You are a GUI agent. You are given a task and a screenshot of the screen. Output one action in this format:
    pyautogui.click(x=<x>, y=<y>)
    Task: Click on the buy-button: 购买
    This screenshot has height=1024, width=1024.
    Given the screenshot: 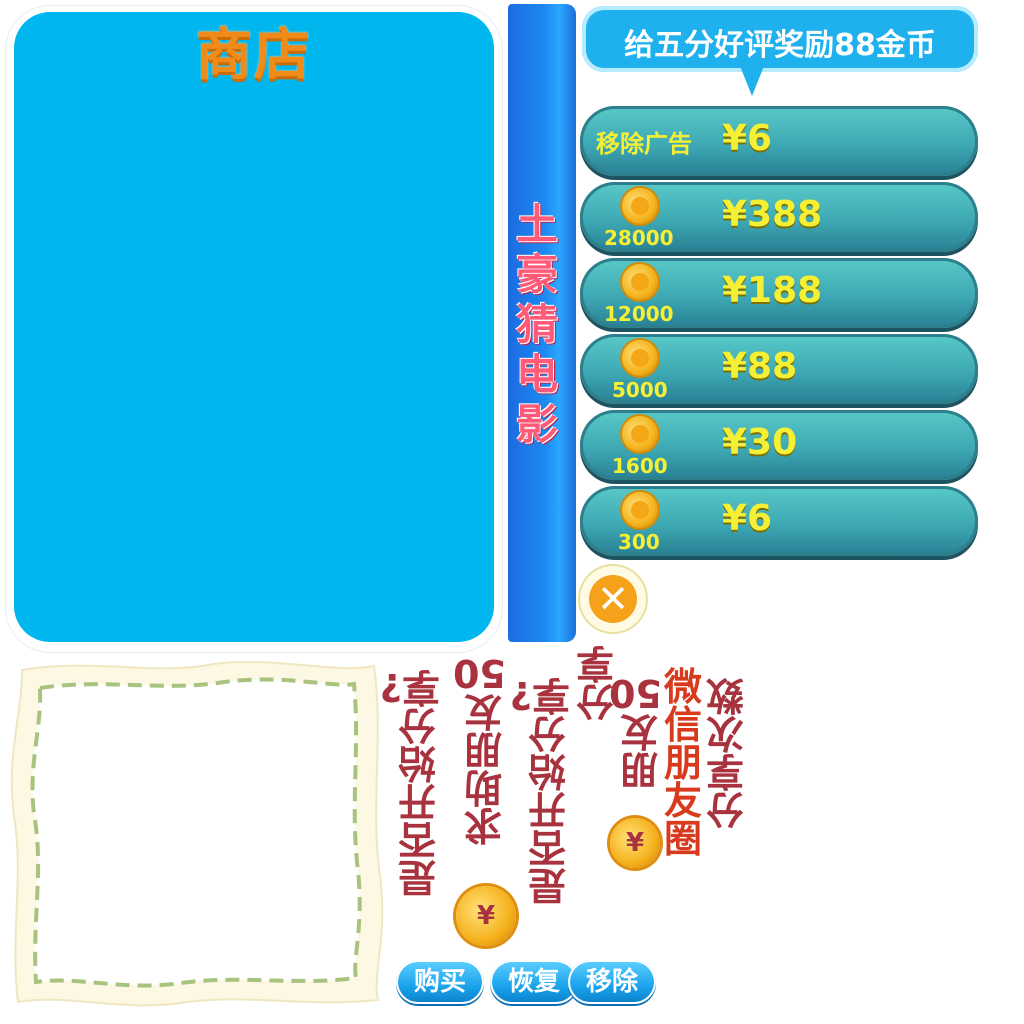 What is the action you would take?
    pyautogui.click(x=440, y=982)
    